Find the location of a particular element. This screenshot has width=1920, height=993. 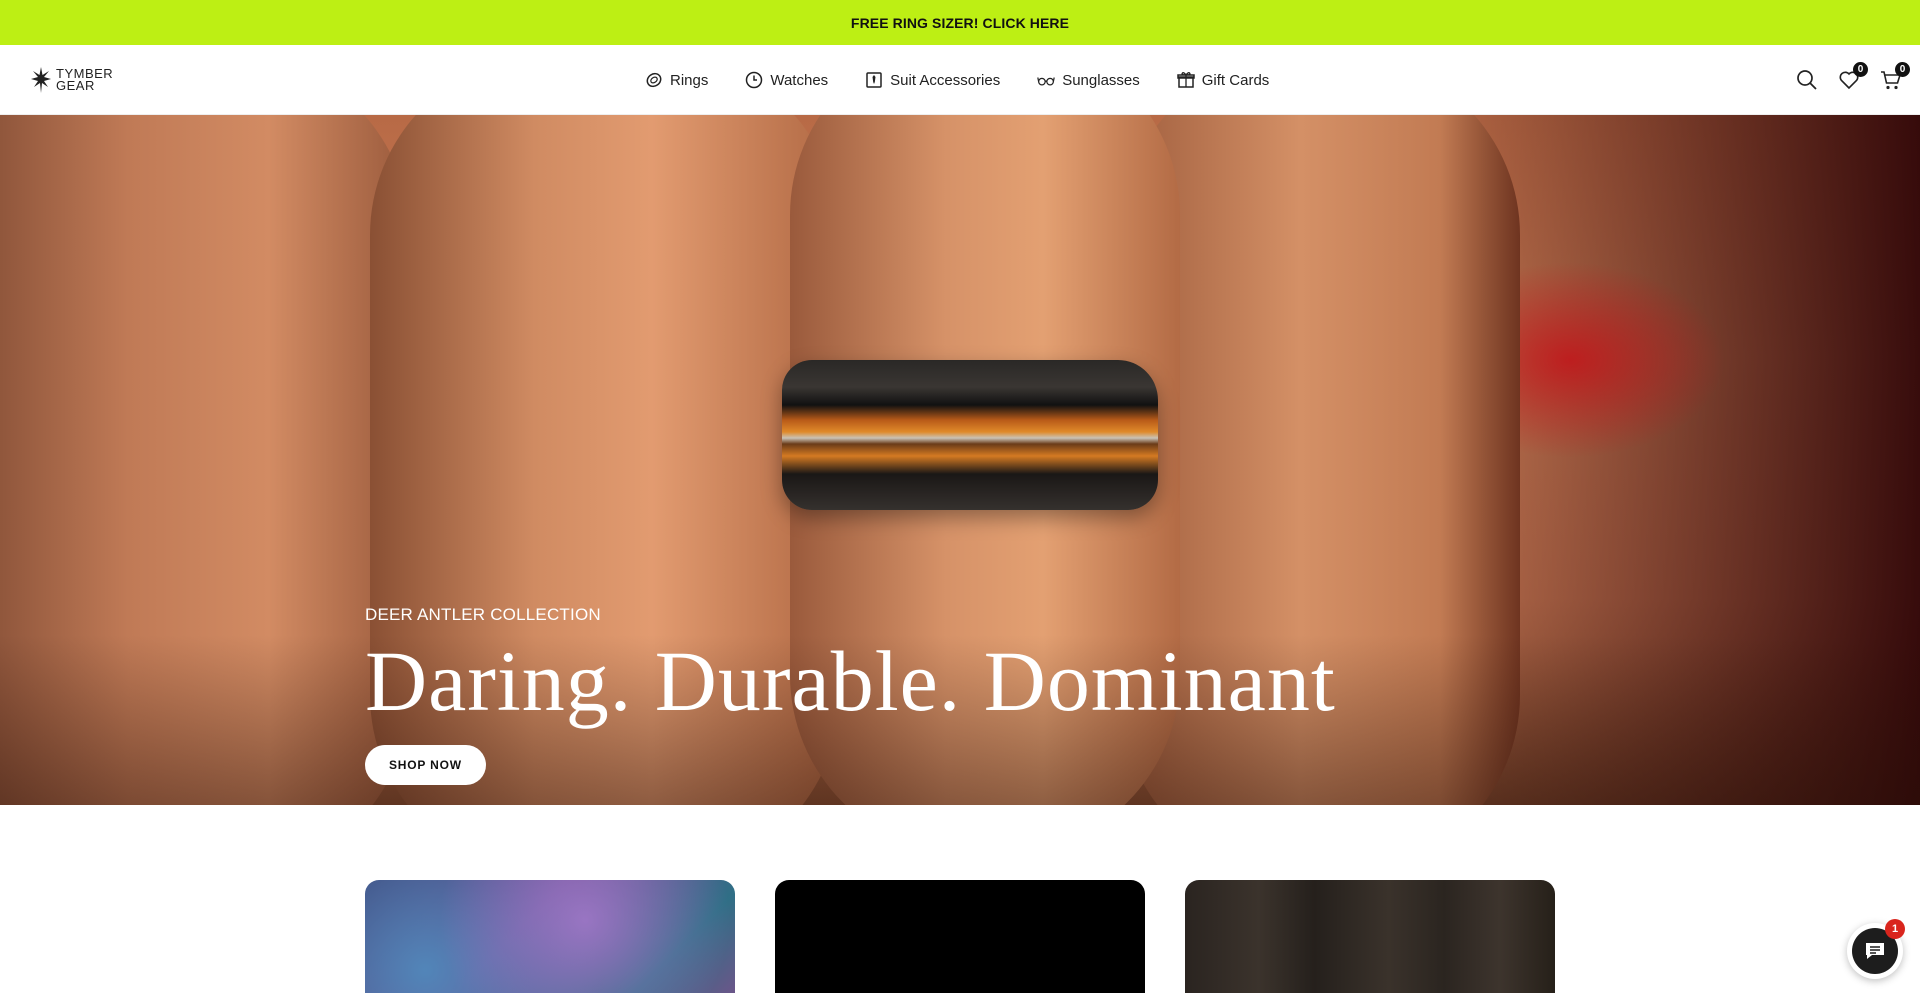

chat-unread-badge: 1 is located at coordinates (1895, 929).